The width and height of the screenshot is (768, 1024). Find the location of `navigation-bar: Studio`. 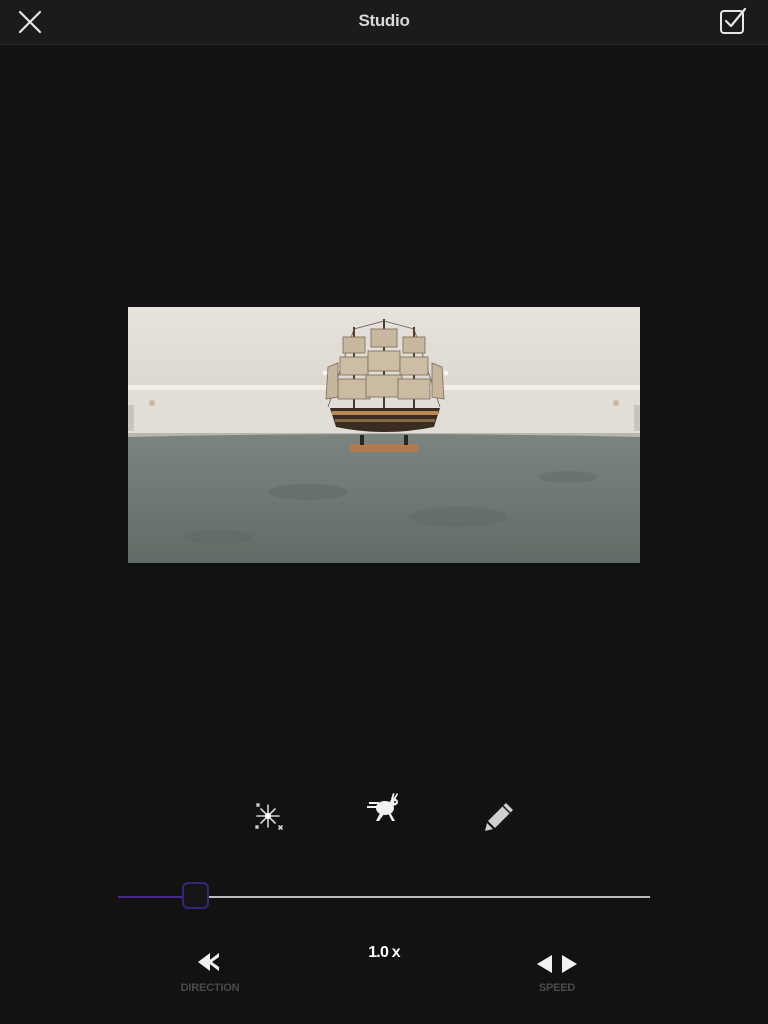

navigation-bar: Studio is located at coordinates (384, 22).